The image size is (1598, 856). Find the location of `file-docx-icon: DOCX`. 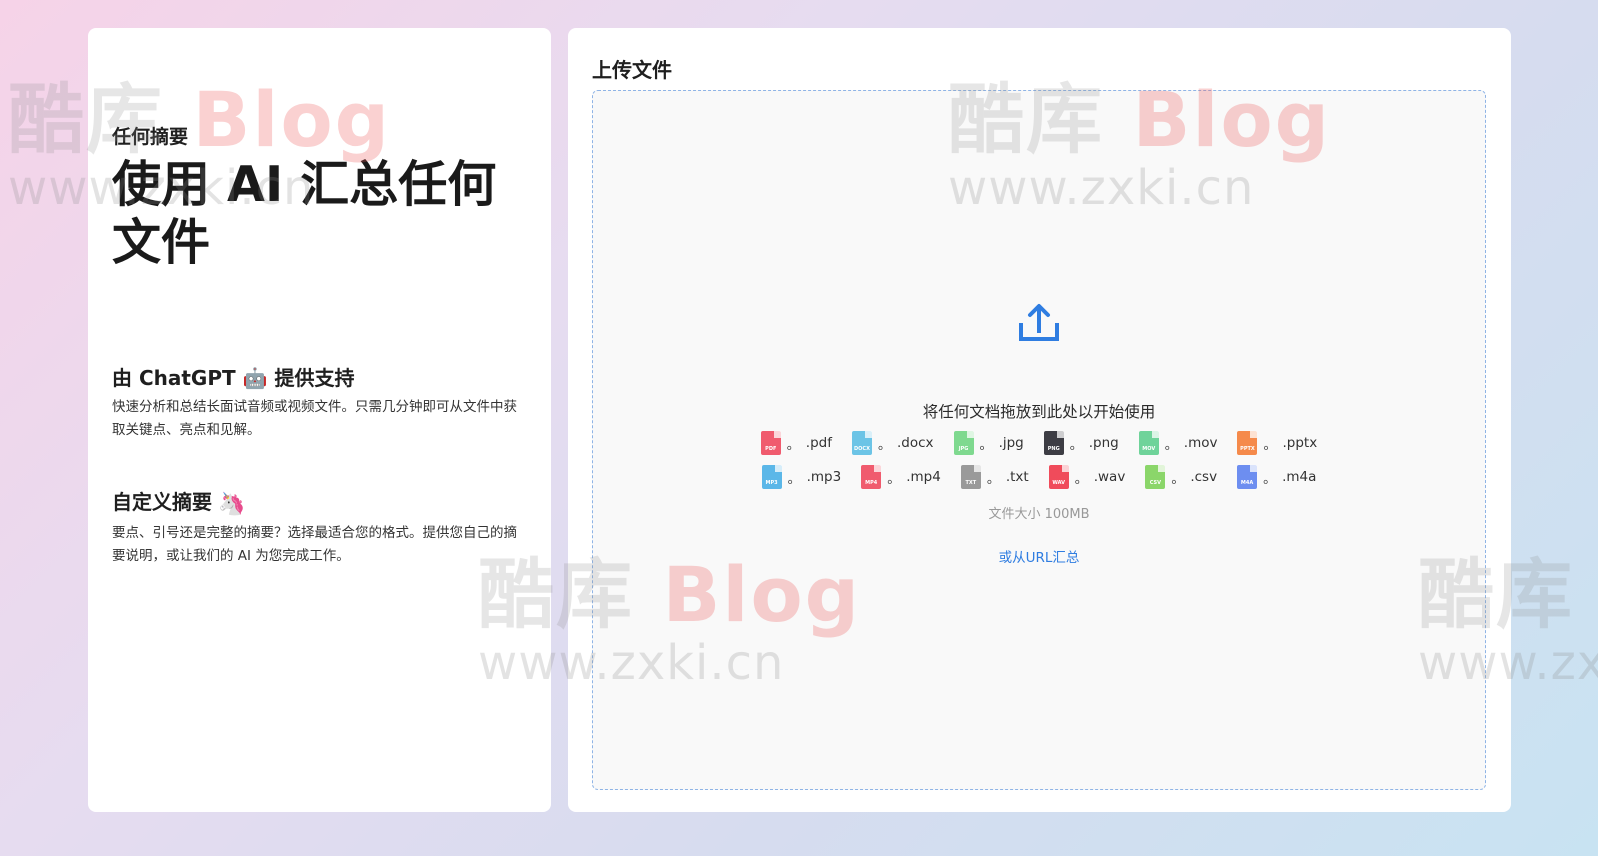

file-docx-icon: DOCX is located at coordinates (861, 443).